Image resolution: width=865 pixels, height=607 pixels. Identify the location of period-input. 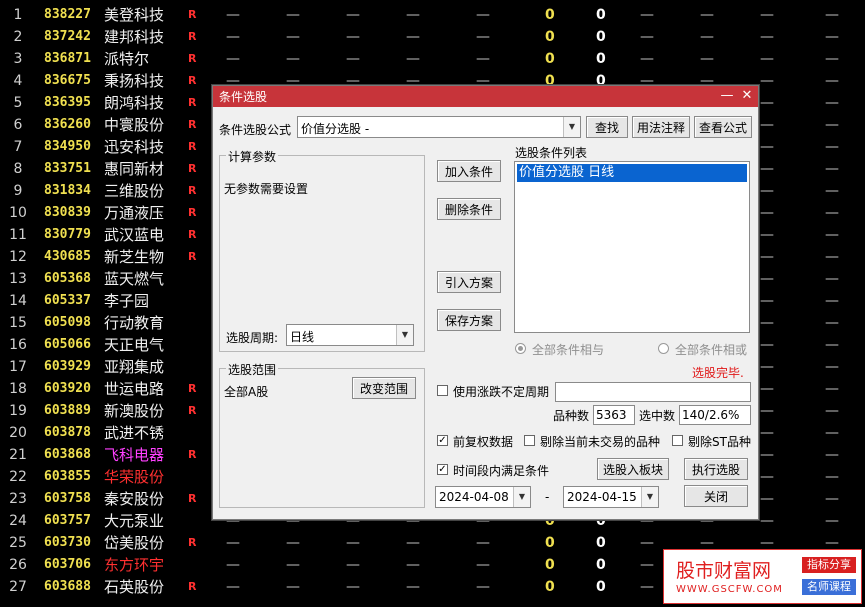
(653, 392).